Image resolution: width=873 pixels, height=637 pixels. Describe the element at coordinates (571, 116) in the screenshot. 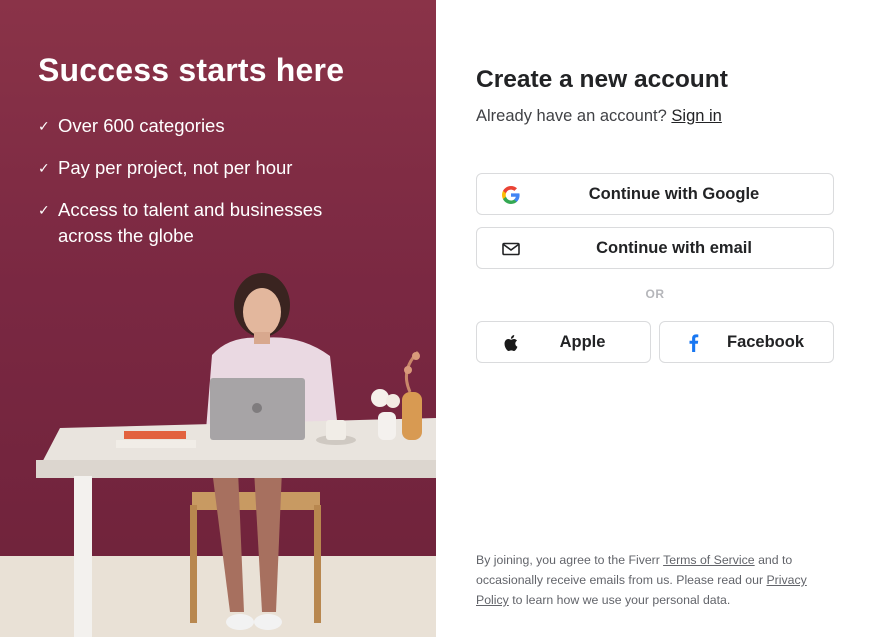

I see `already-have-account-text: Already have an account?` at that location.